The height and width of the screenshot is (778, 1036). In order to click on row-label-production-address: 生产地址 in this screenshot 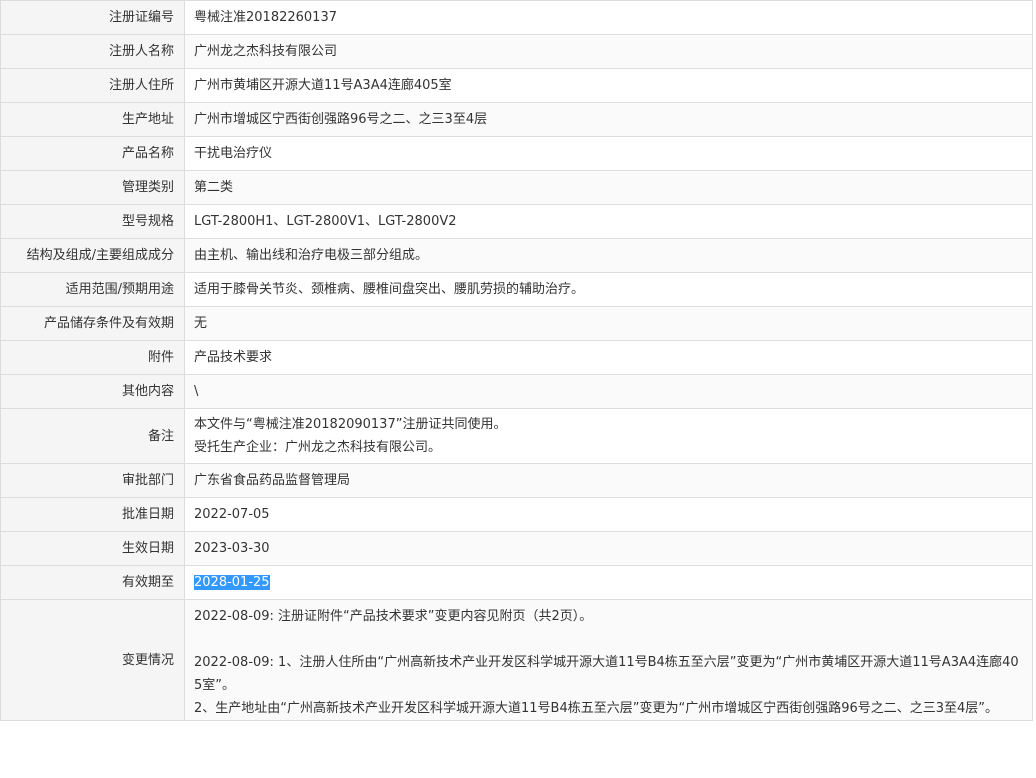, I will do `click(92, 119)`.